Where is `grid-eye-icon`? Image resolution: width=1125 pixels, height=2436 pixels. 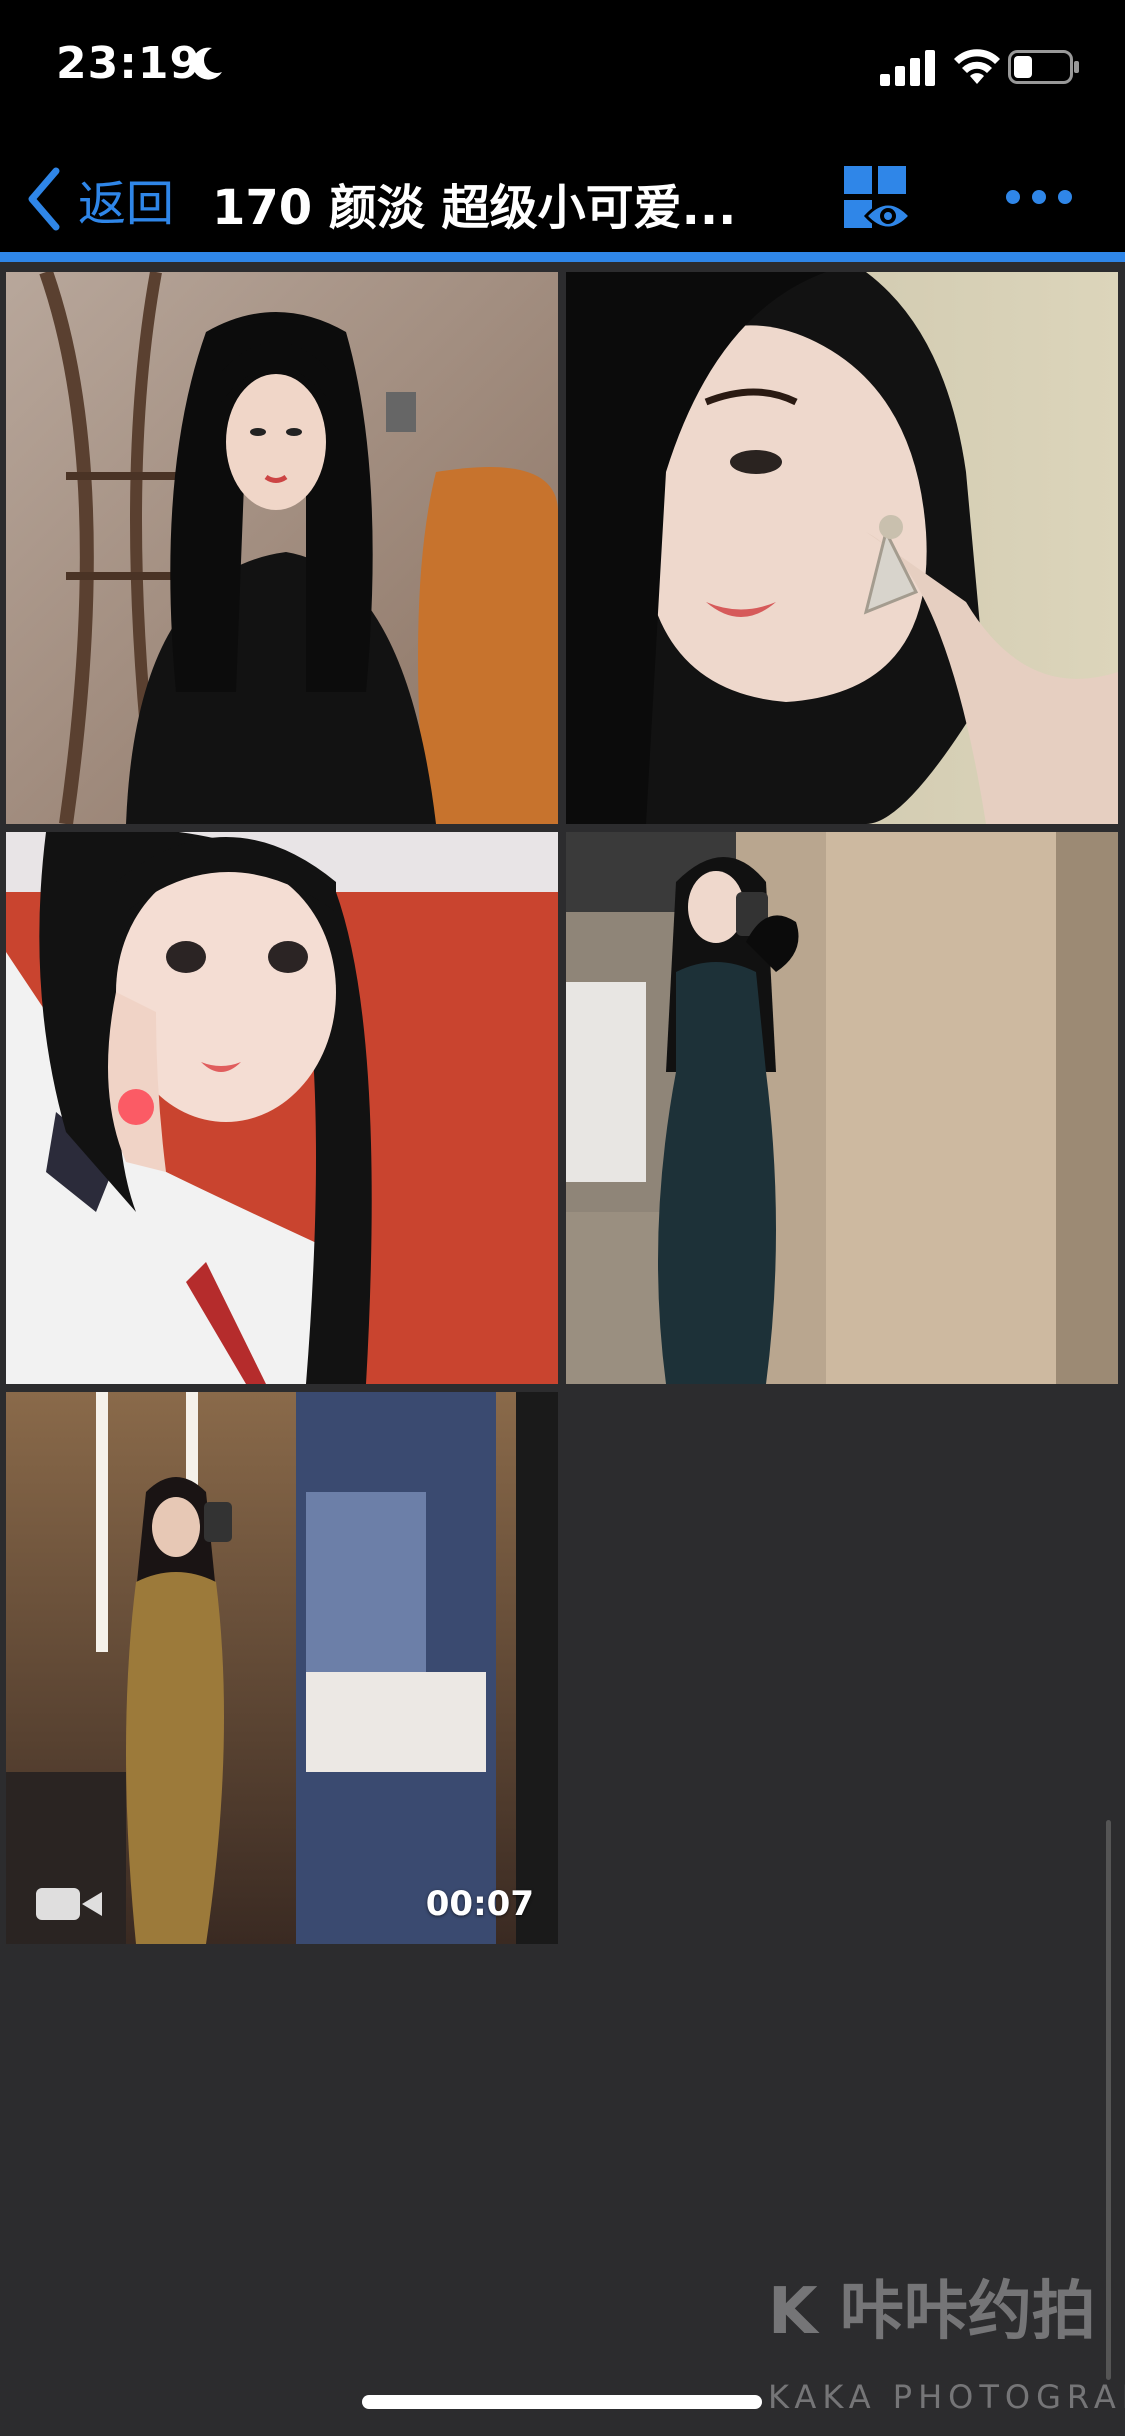
grid-eye-icon is located at coordinates (877, 199).